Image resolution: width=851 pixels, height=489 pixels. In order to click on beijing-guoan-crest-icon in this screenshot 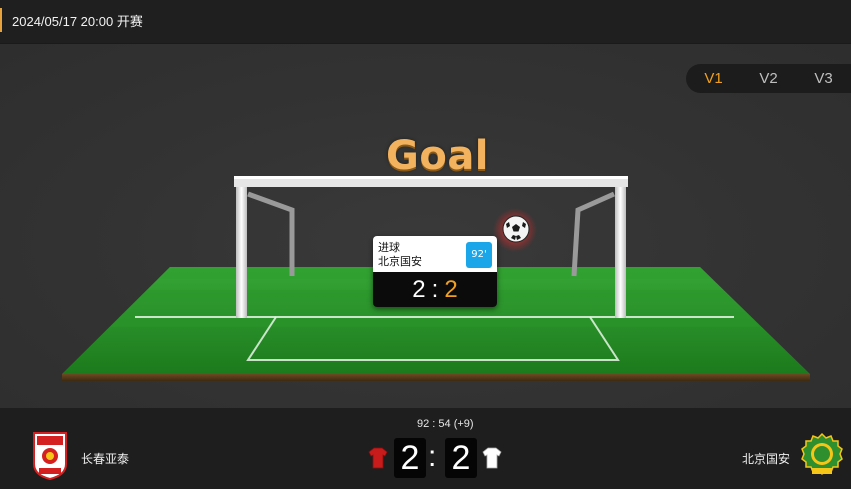, I will do `click(822, 454)`.